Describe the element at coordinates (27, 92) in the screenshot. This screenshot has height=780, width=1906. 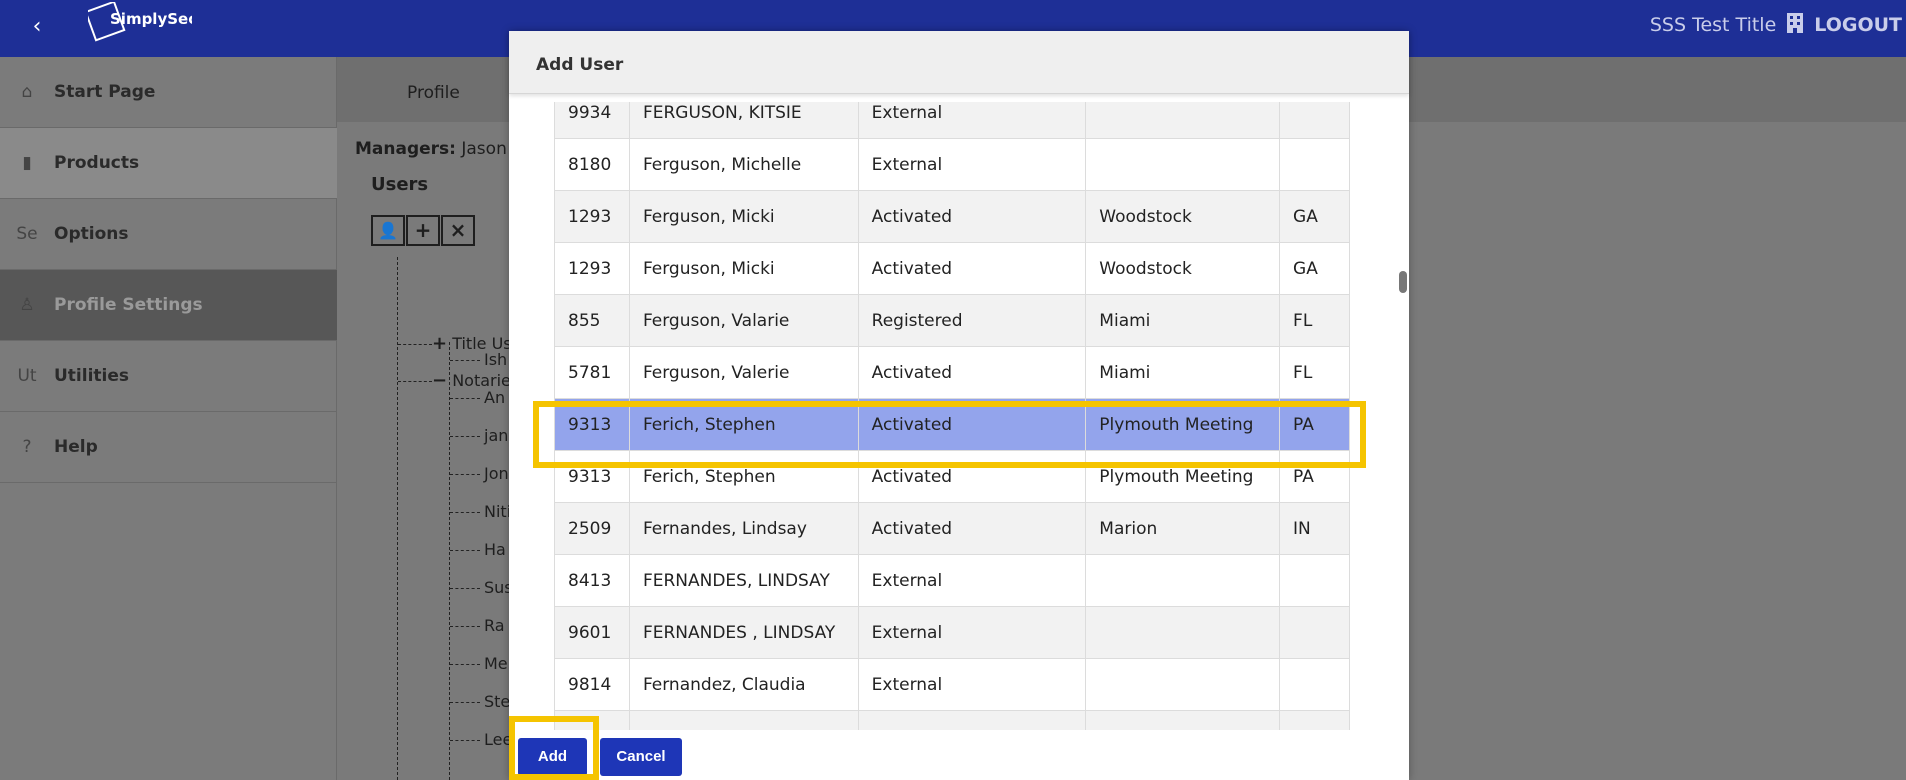
I see `home-icon: ⌂` at that location.